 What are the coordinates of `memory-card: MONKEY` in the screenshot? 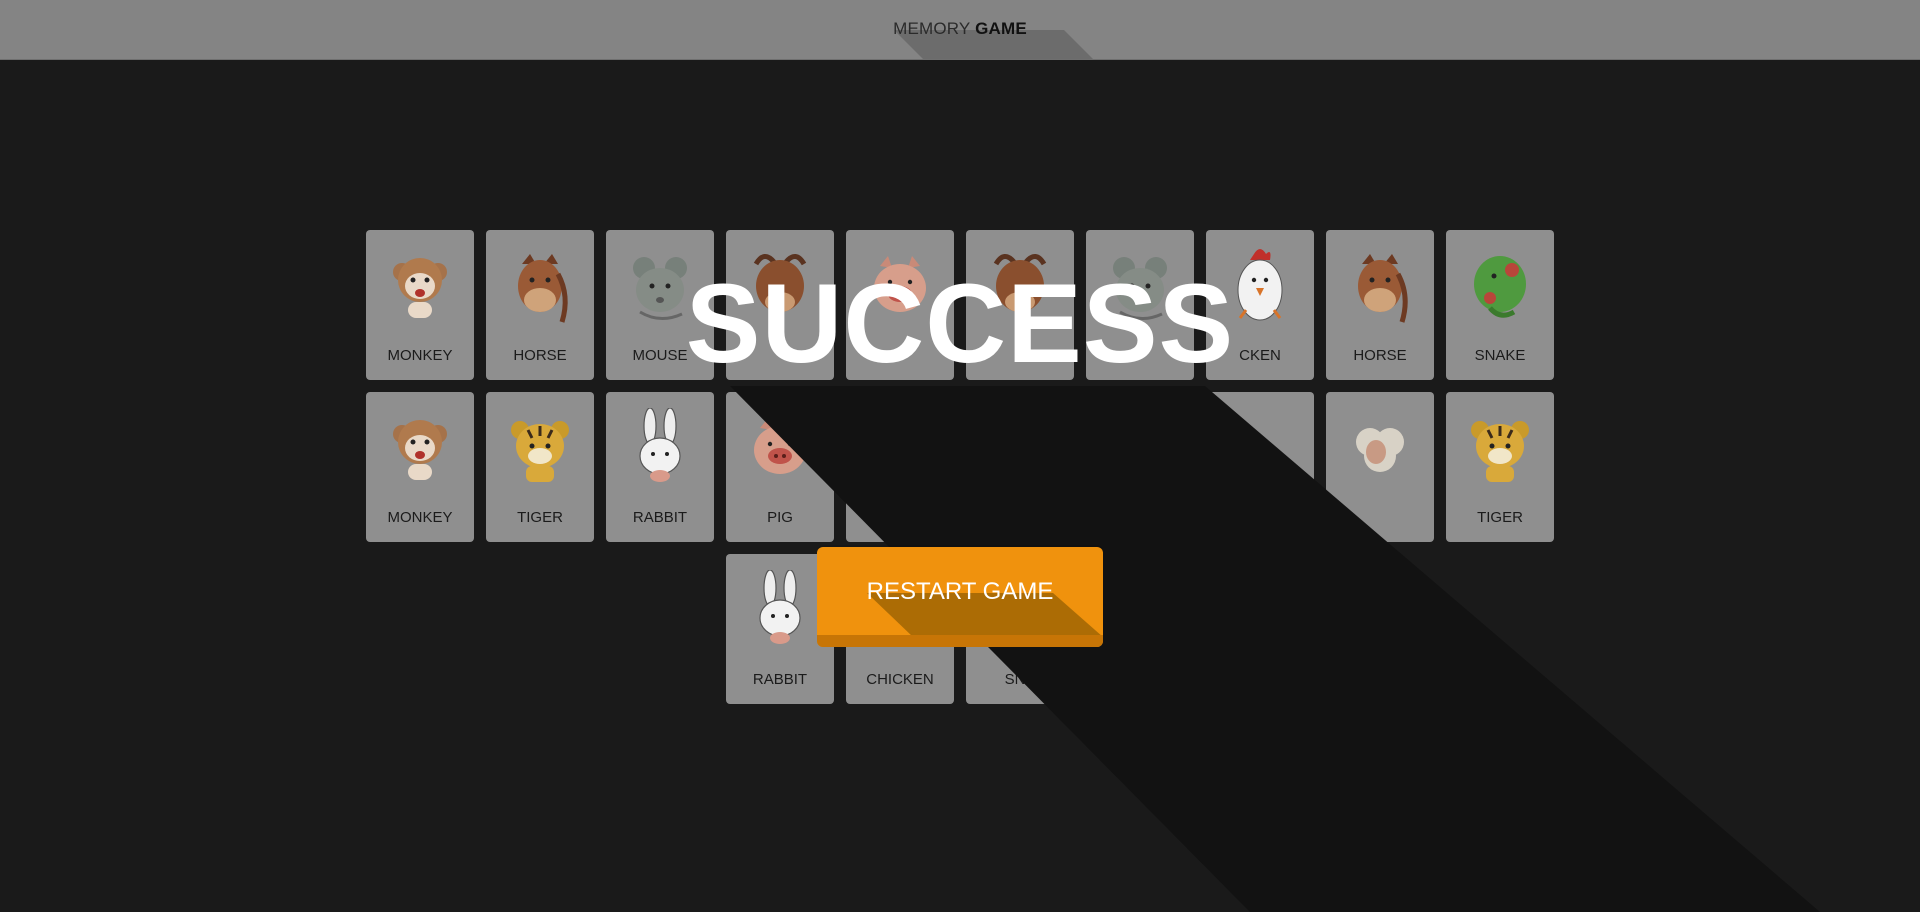 It's located at (420, 467).